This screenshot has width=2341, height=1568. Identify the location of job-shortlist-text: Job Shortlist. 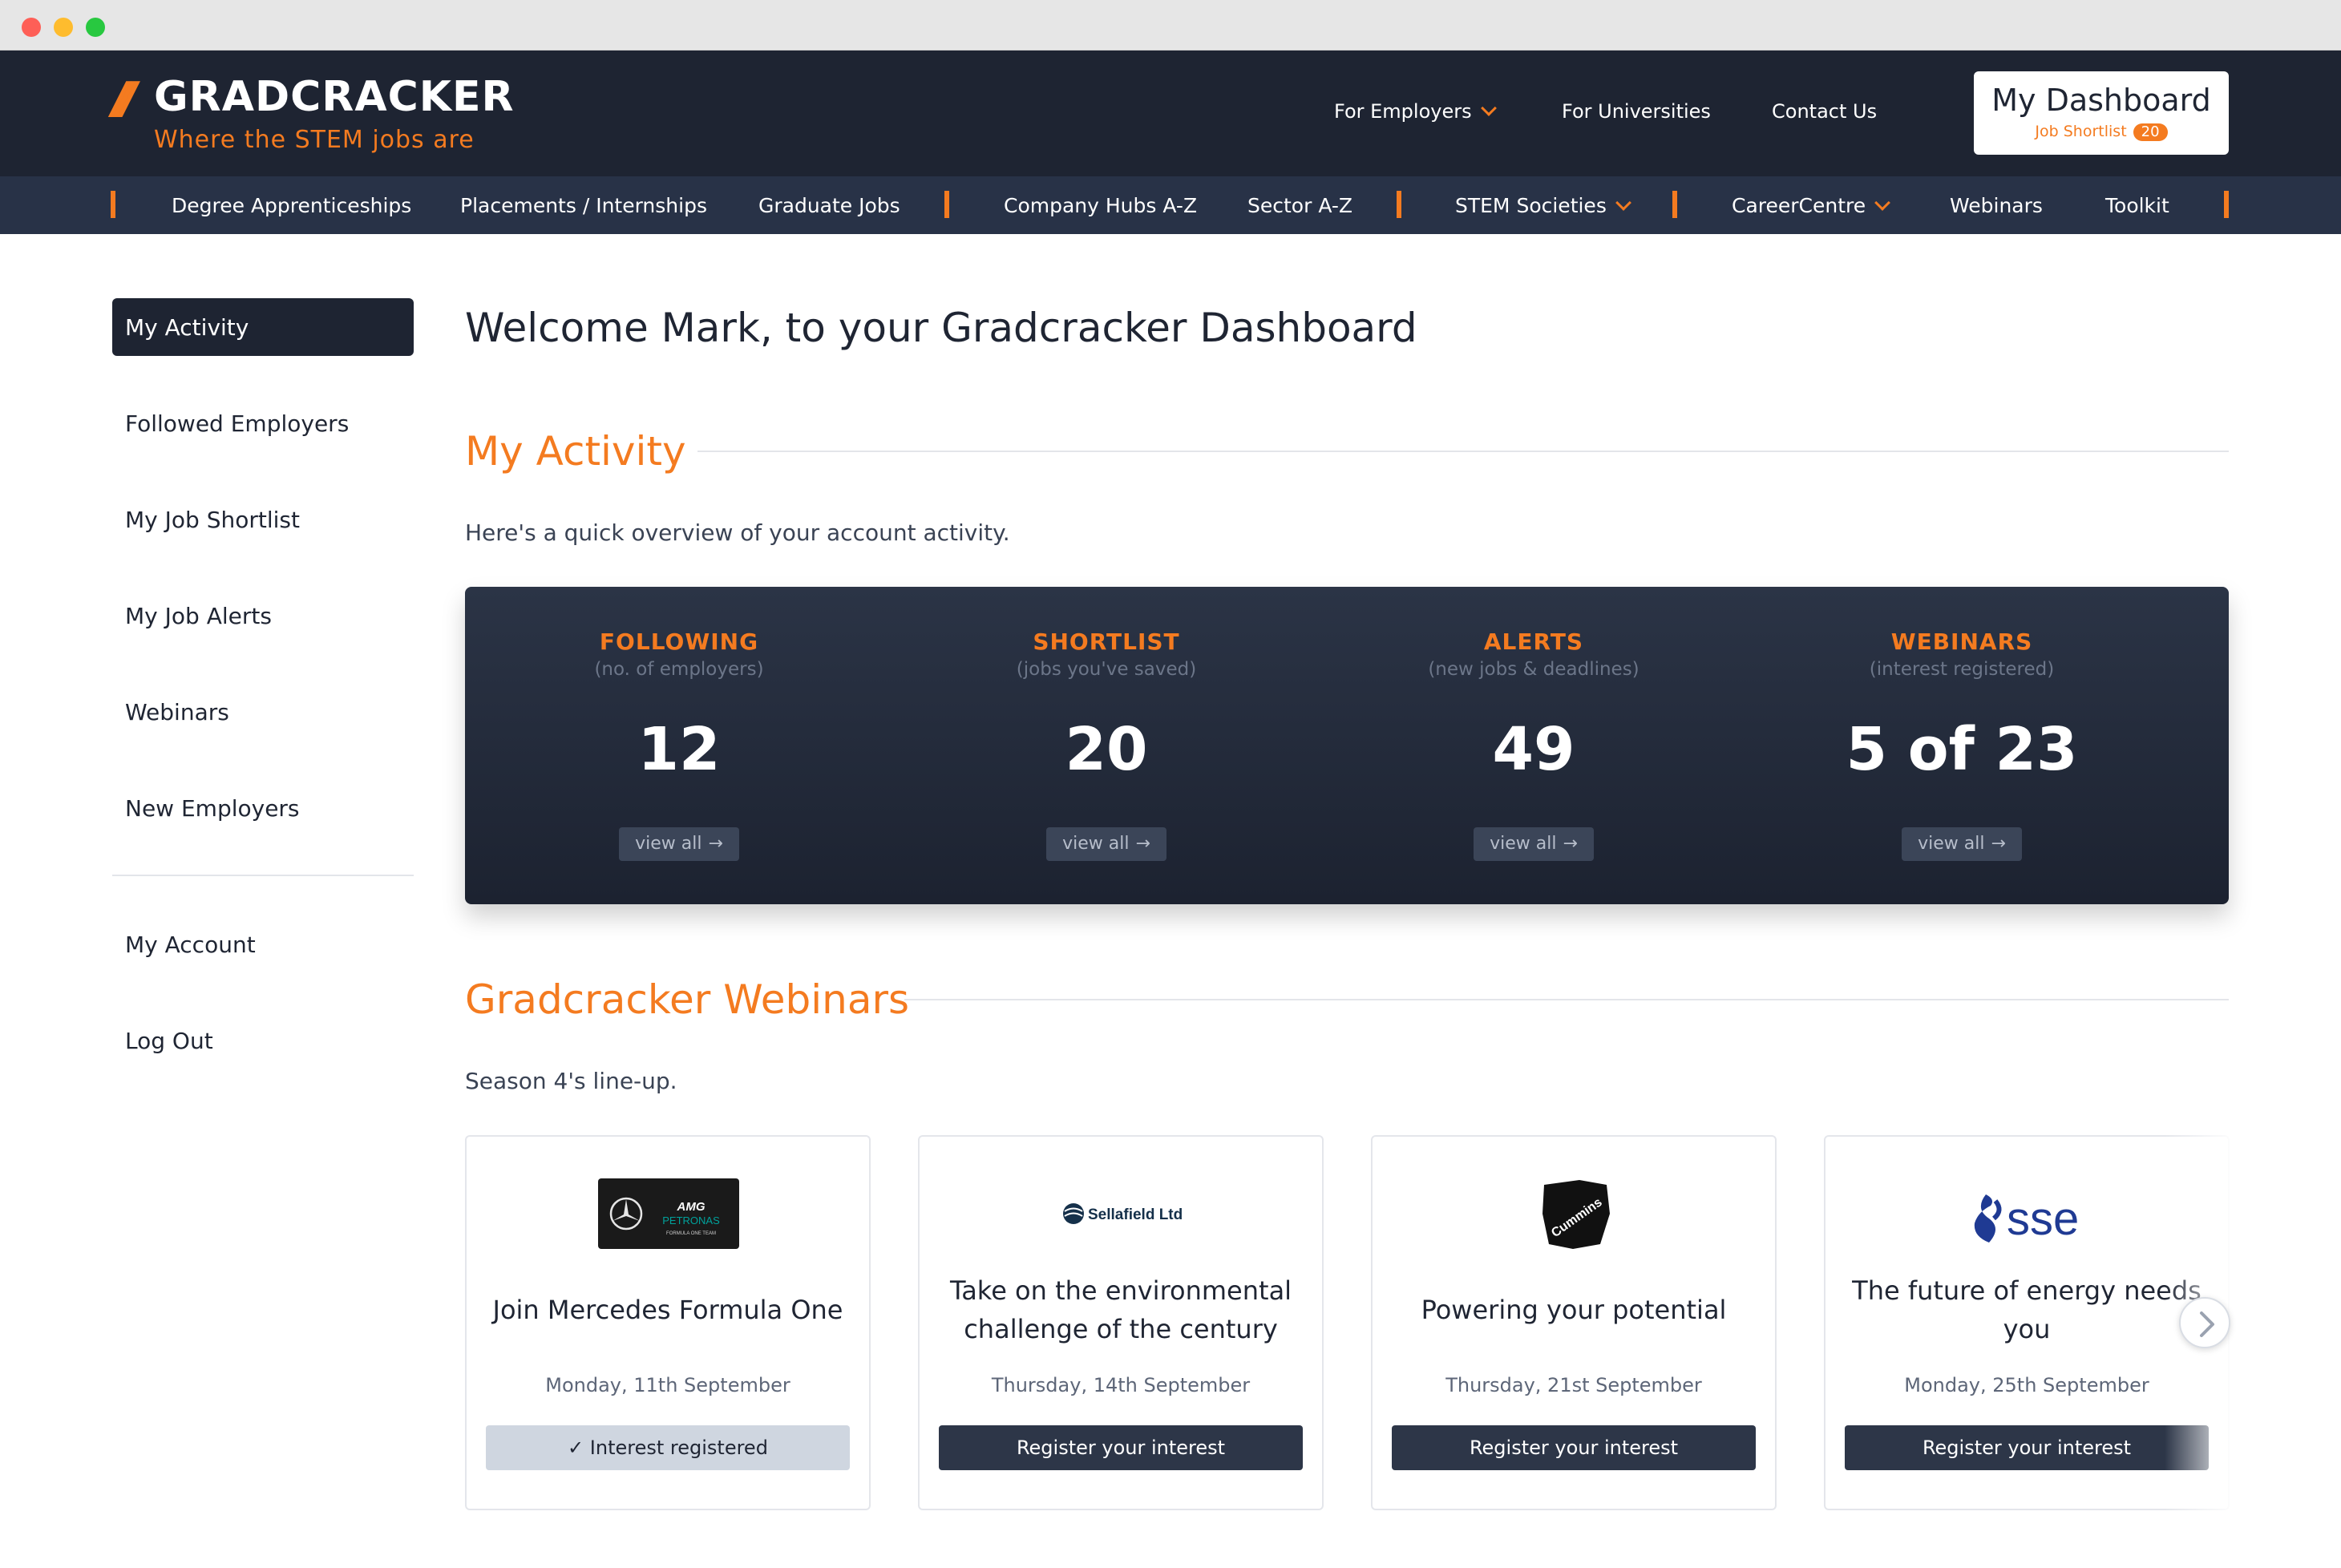
(2081, 131).